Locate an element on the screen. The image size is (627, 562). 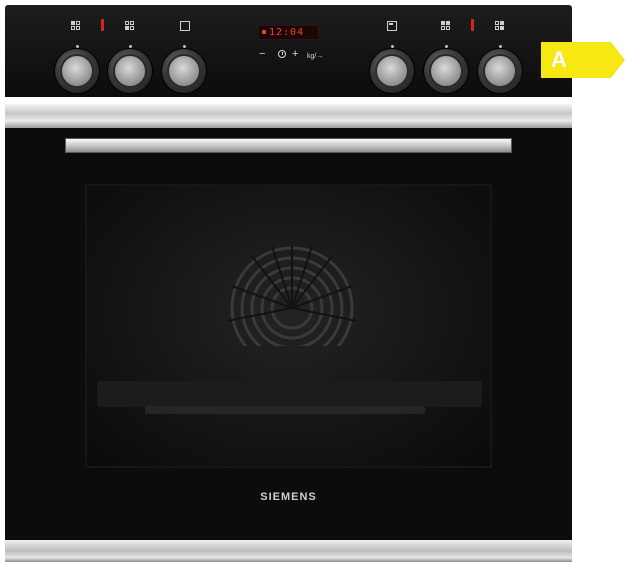
energy-class-letter: A is located at coordinates (559, 59).